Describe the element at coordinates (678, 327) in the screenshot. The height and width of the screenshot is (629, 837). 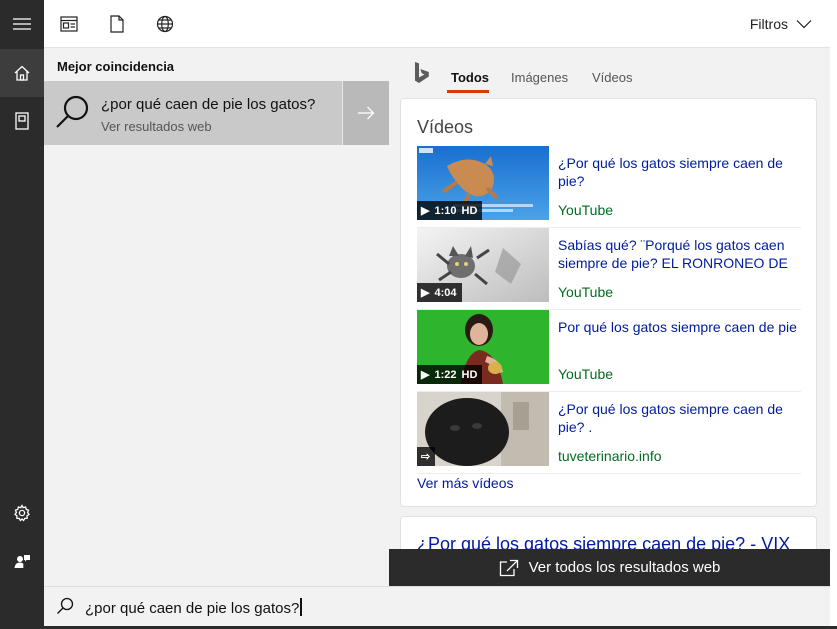
I see `video-title-link: Por qué los gatos siempre caen de pie` at that location.